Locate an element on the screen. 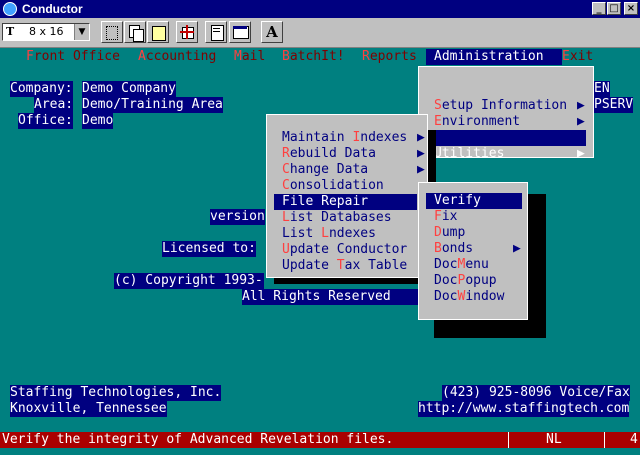  fr-item-bonds: Bonds ▶ is located at coordinates (473, 249).